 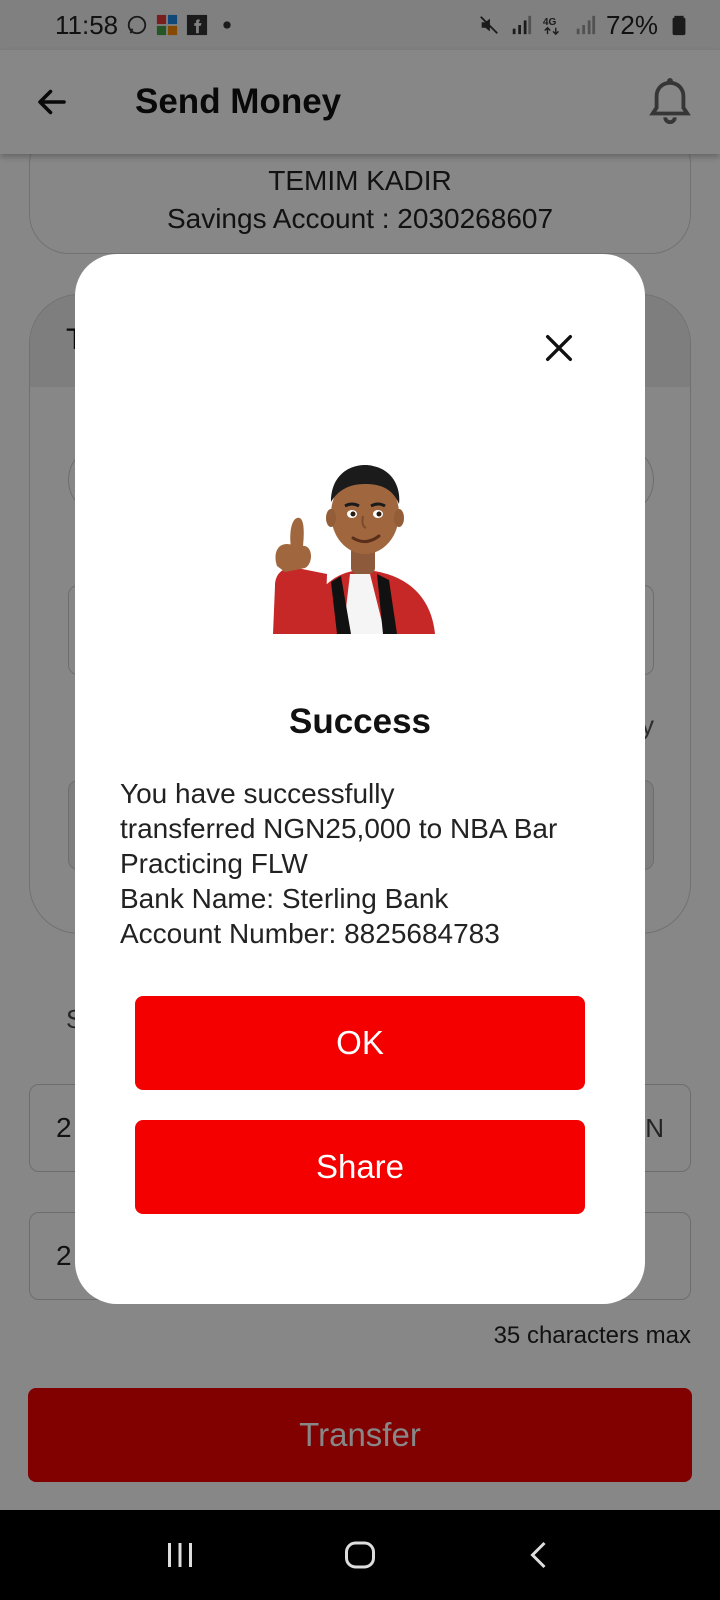 I want to click on home-button, so click(x=360, y=1555).